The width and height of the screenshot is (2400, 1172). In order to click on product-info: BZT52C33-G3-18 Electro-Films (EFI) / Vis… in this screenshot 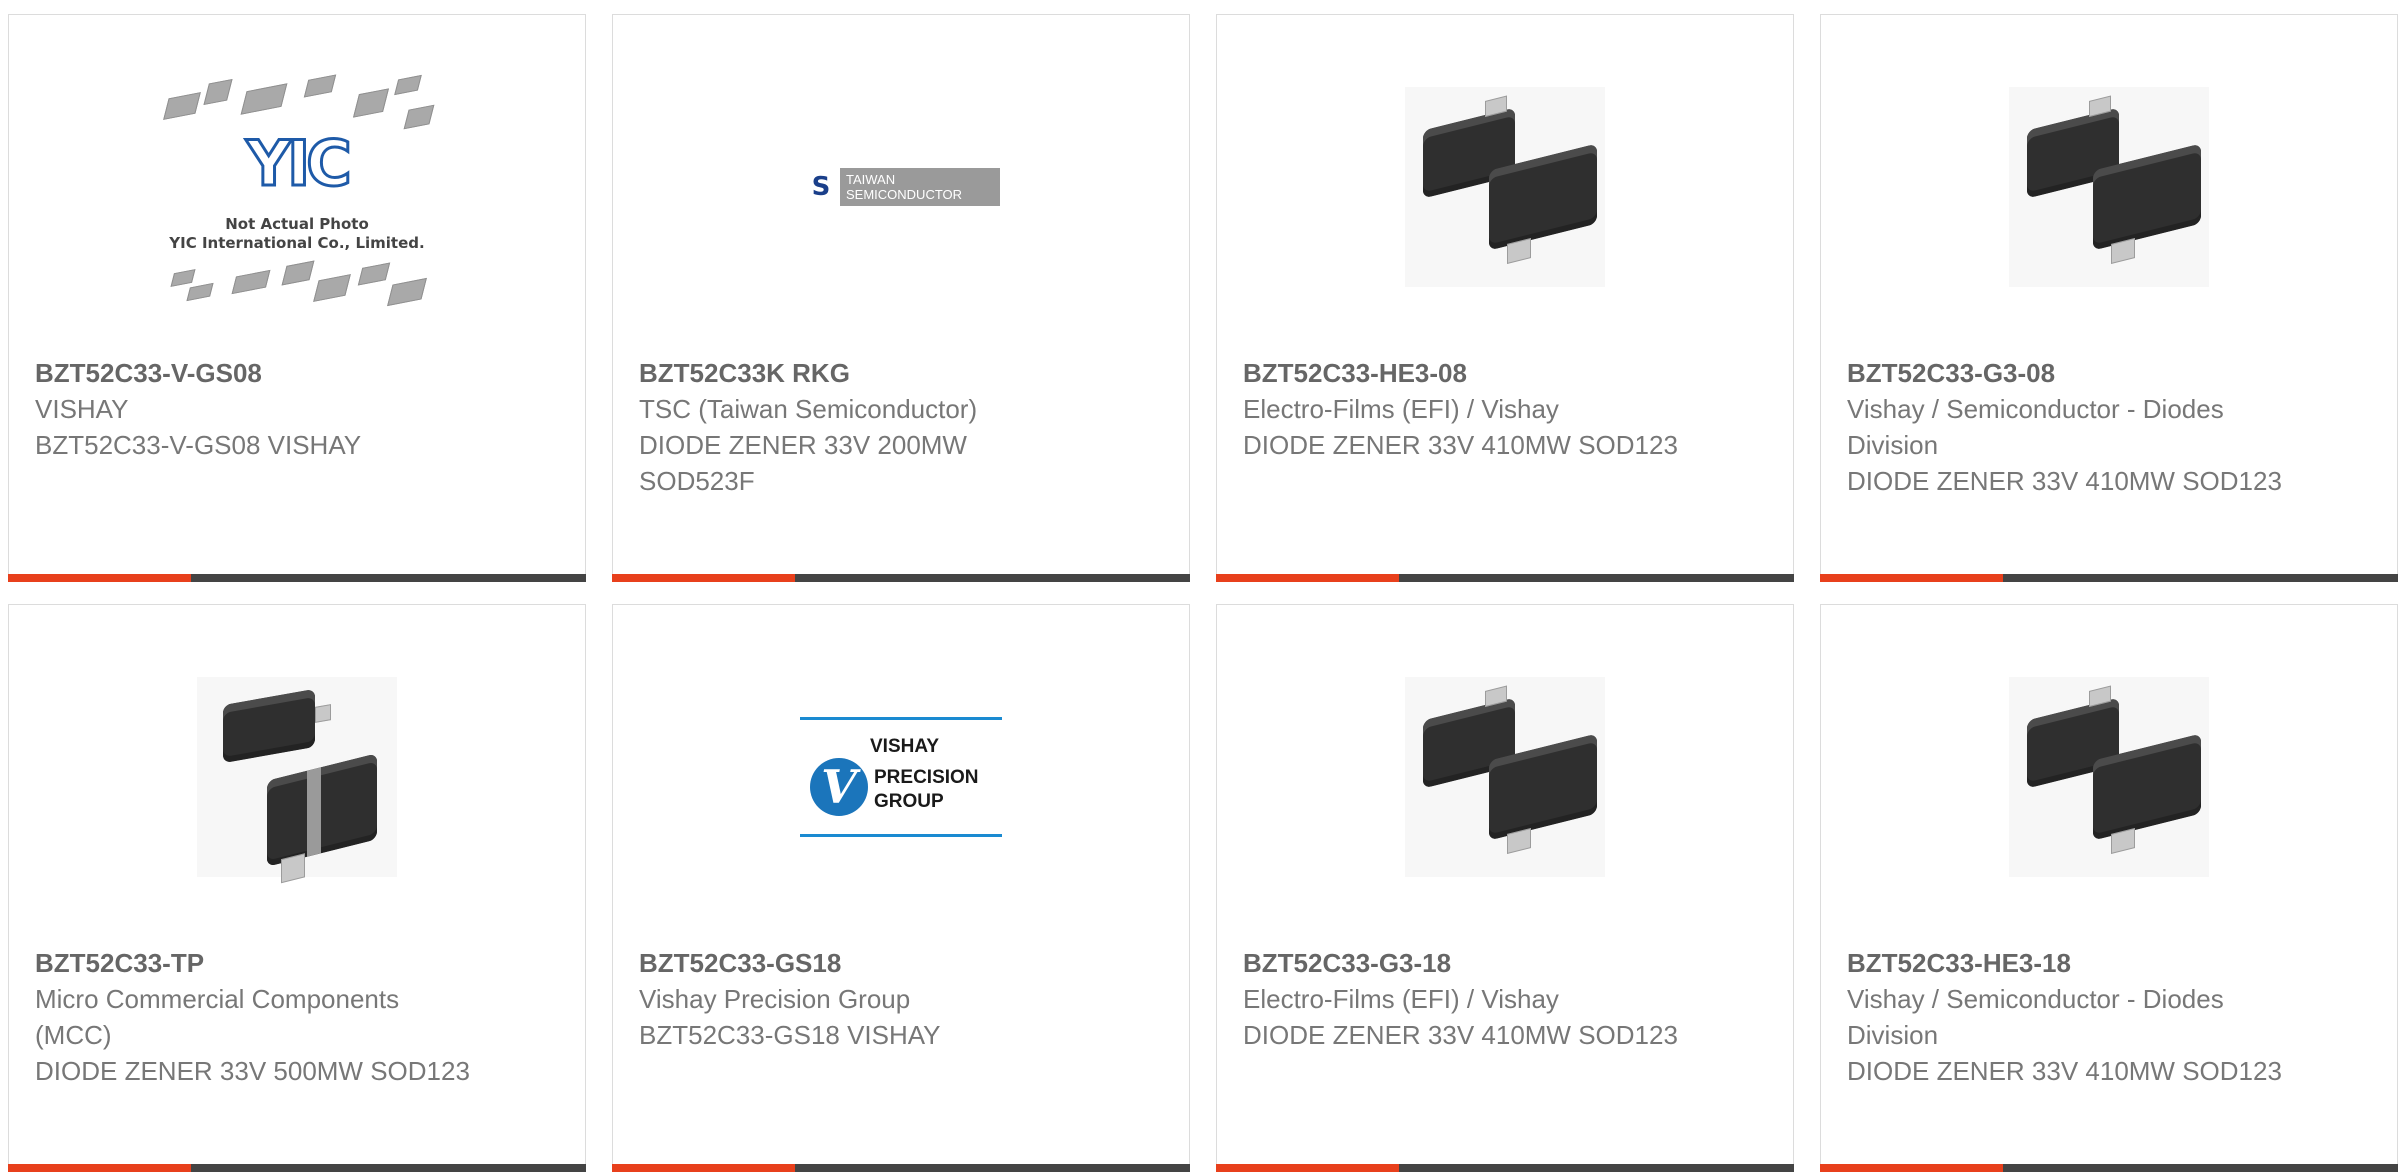, I will do `click(1463, 999)`.